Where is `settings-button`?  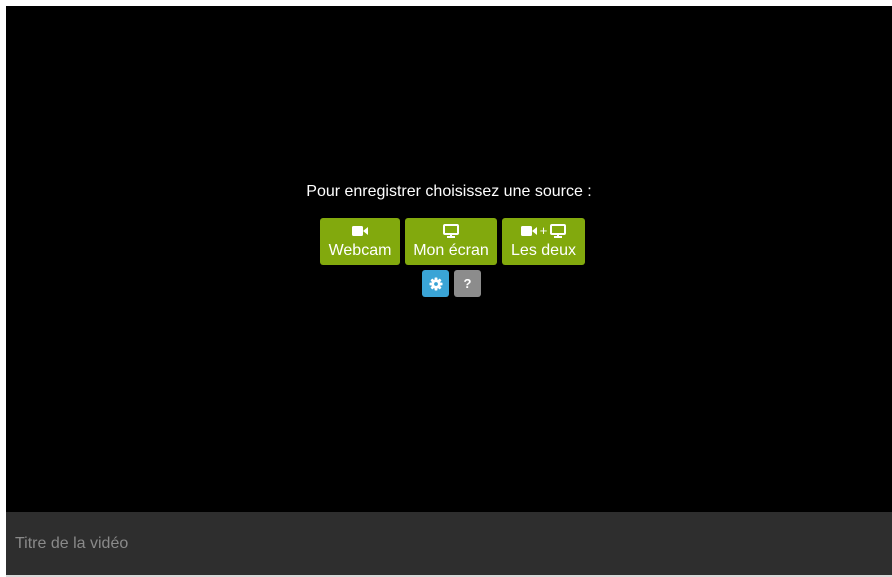 settings-button is located at coordinates (435, 283).